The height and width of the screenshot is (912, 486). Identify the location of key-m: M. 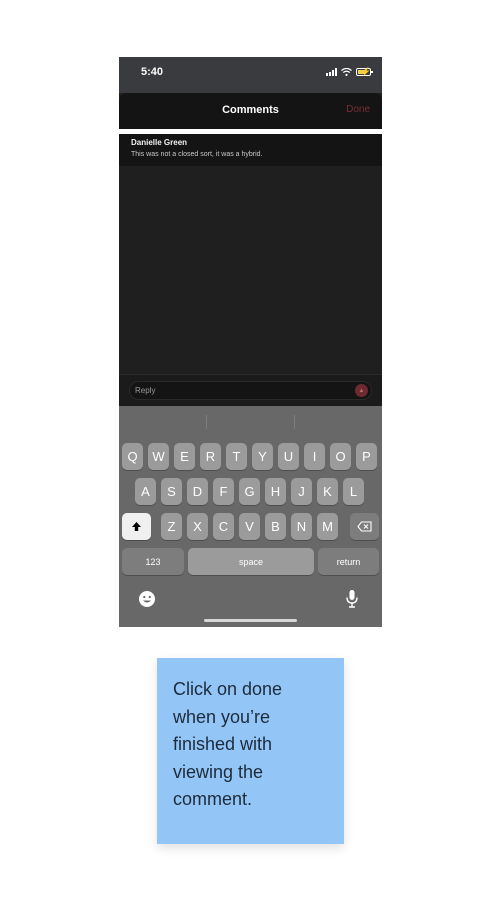
(327, 526).